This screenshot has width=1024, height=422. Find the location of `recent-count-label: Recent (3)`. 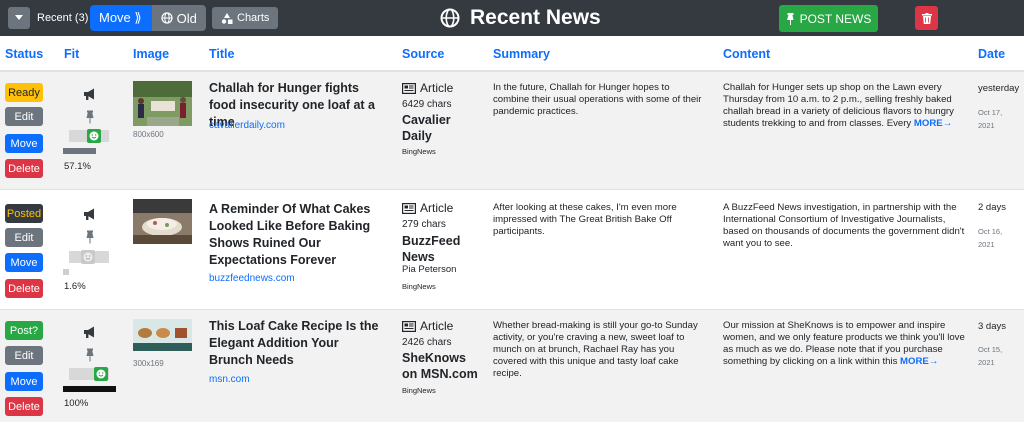

recent-count-label: Recent (3) is located at coordinates (63, 18).